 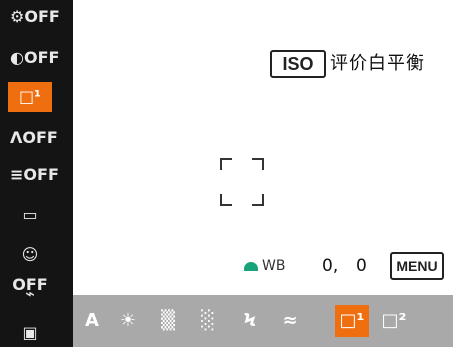 I want to click on daylight-icon: ☀, so click(x=128, y=320).